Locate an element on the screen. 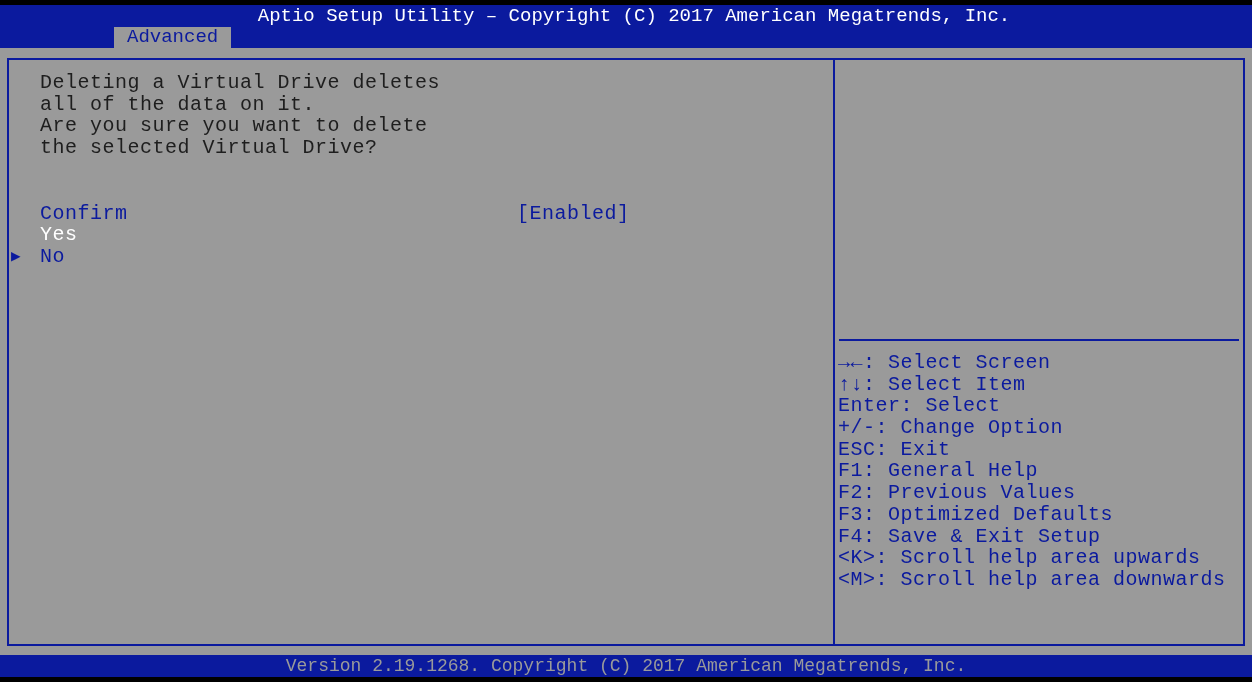 This screenshot has width=1252, height=682. menu-item: No is located at coordinates (278, 257).